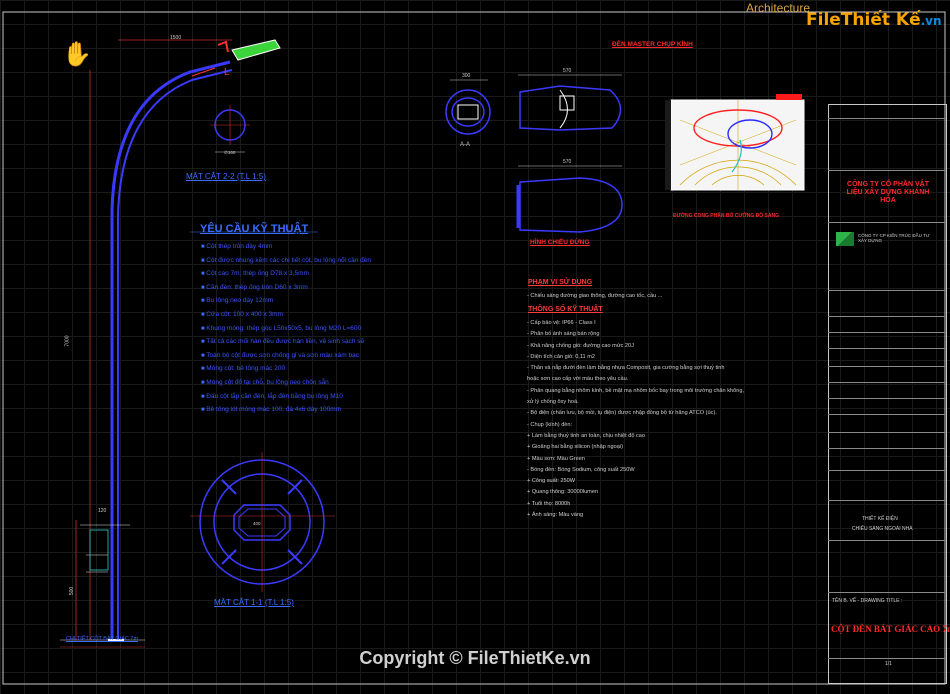  What do you see at coordinates (567, 71) in the screenshot?
I see `dim-lamp-w: 570` at bounding box center [567, 71].